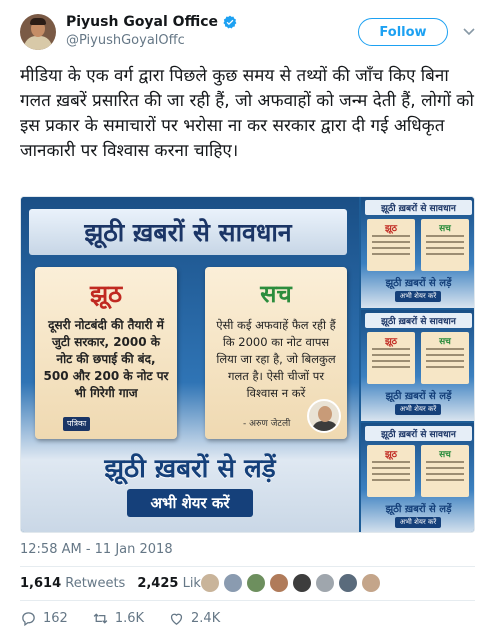  Describe the element at coordinates (106, 294) in the screenshot. I see `false-news-title: झूठ` at that location.